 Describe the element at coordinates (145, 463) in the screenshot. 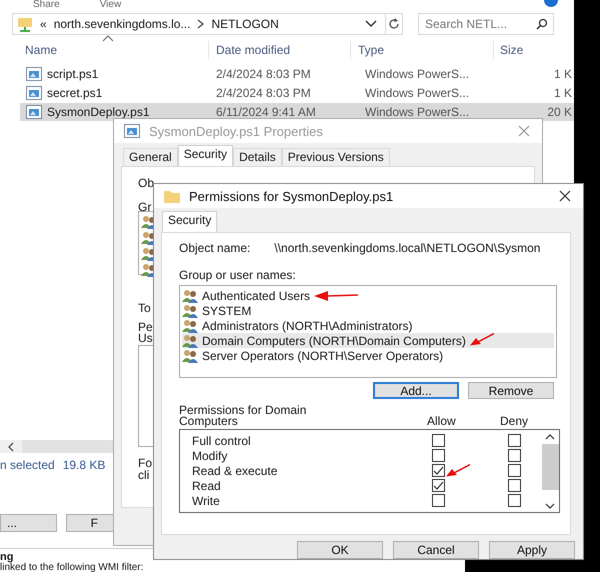

I see `label-text: Fo` at that location.